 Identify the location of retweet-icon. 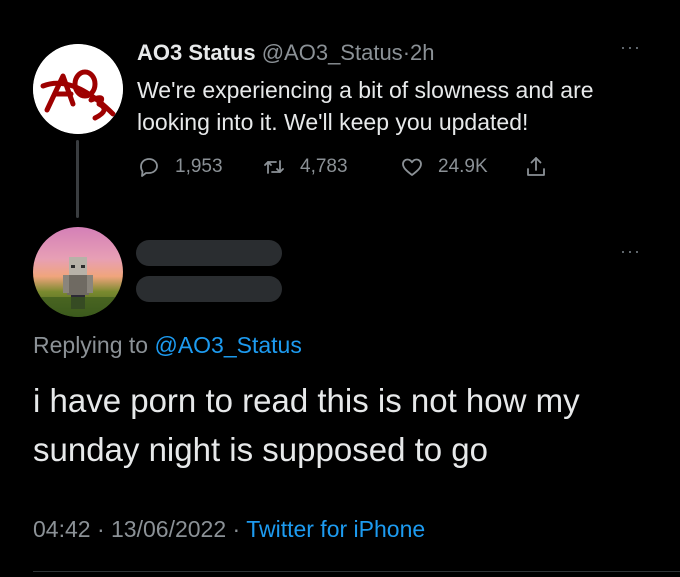
(274, 167).